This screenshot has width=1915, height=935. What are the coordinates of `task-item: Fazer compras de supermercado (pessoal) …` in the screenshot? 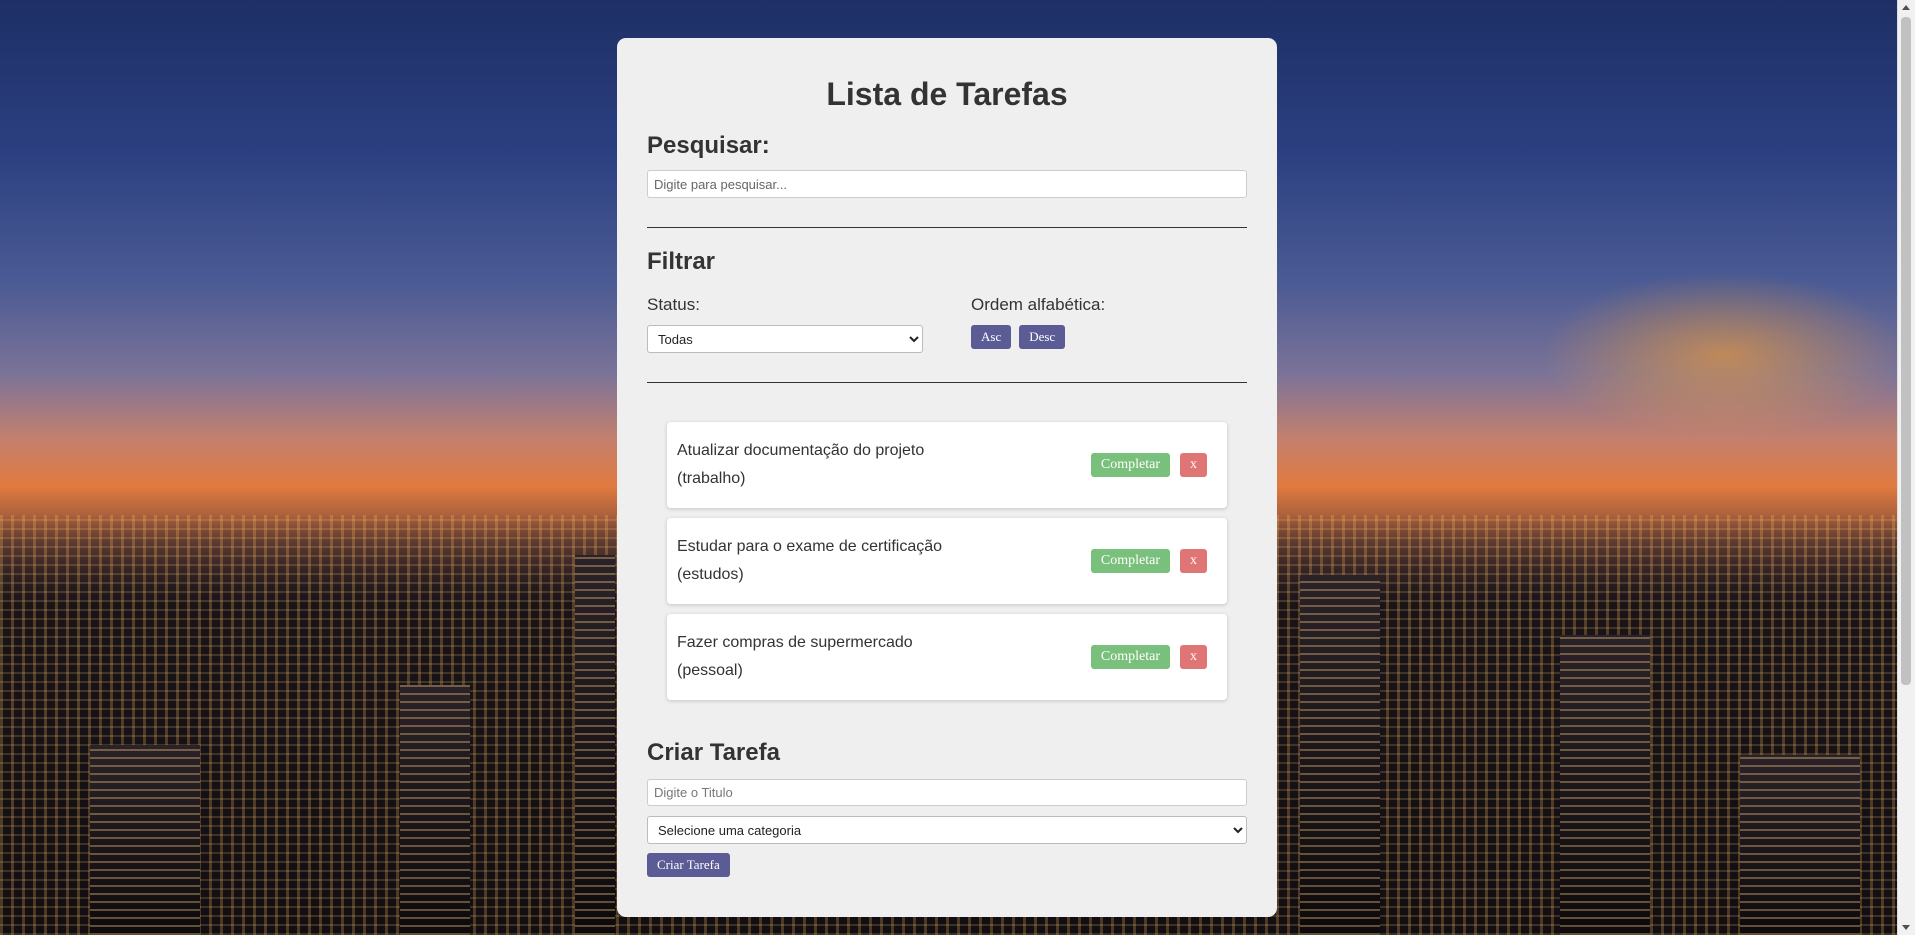 It's located at (947, 657).